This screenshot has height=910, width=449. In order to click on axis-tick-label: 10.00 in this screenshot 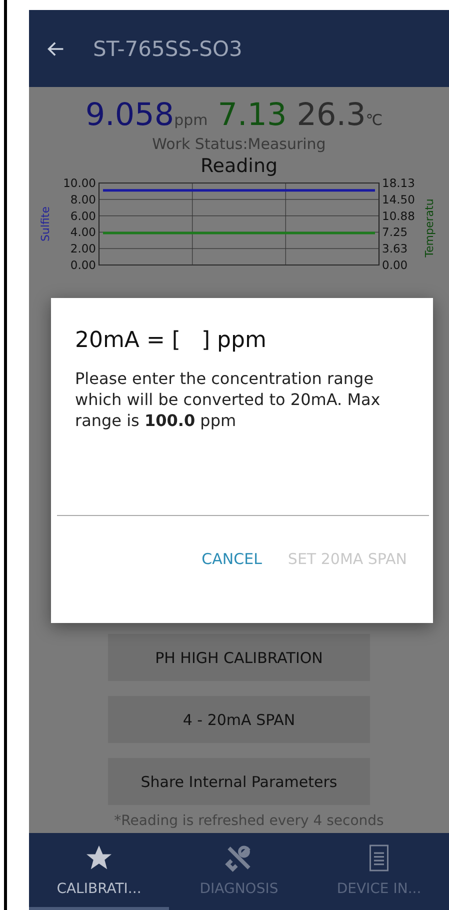, I will do `click(79, 183)`.